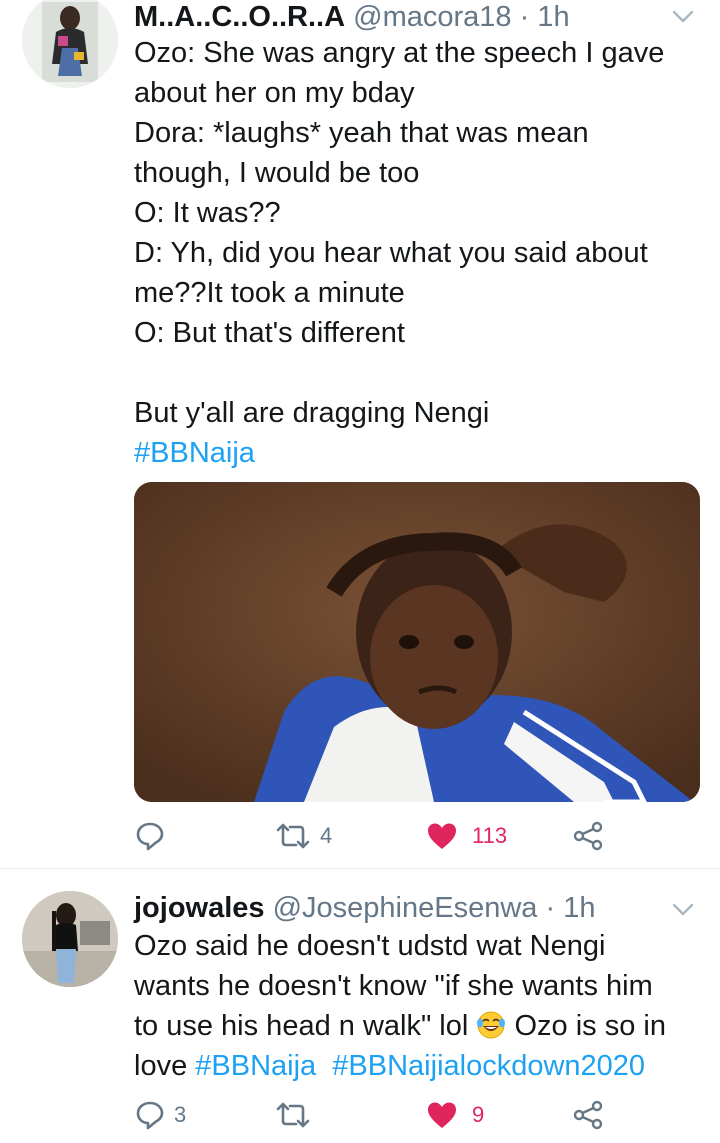 The image size is (720, 1143). Describe the element at coordinates (207, 213) in the screenshot. I see `text-line: O: It was??` at that location.